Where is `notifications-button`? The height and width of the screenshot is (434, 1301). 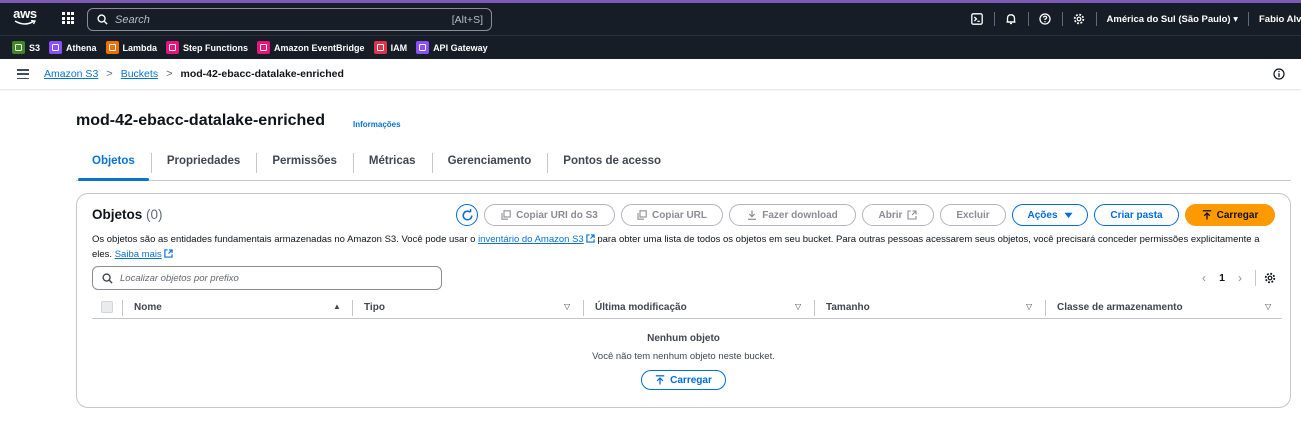
notifications-button is located at coordinates (1011, 19).